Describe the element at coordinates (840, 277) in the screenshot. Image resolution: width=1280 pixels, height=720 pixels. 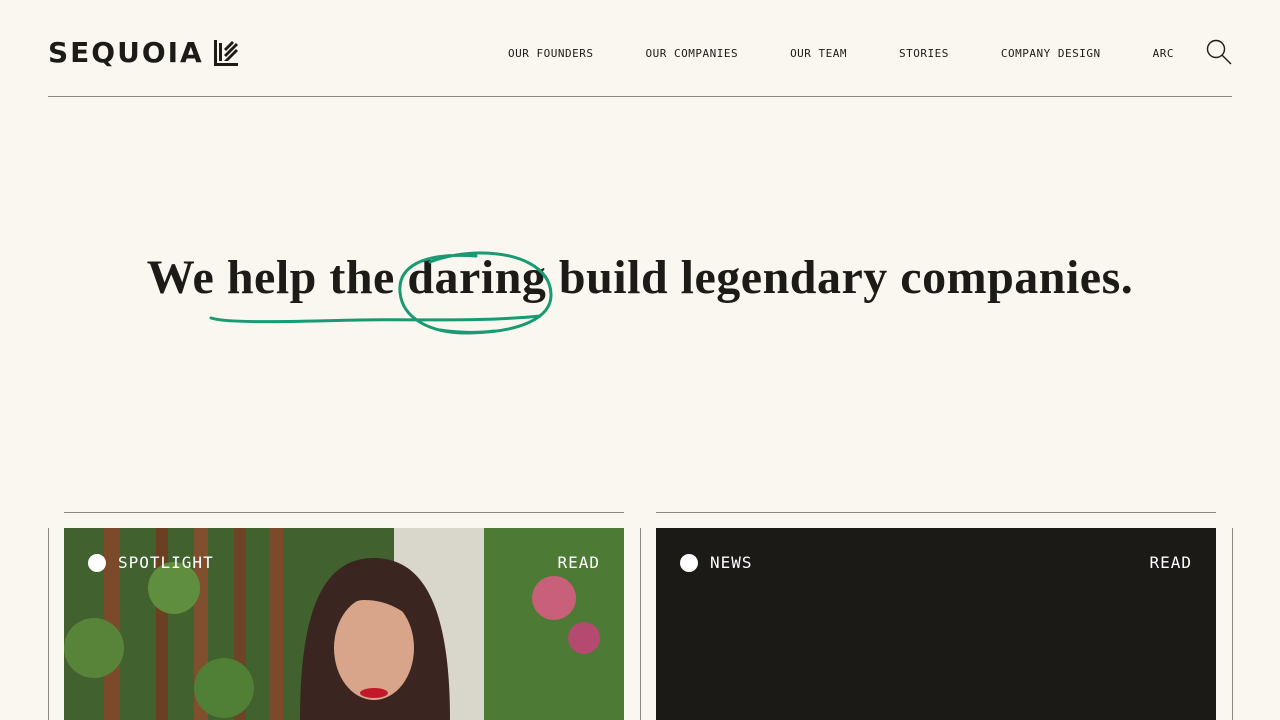
I see `headline-part-rest: build legendary companies.` at that location.